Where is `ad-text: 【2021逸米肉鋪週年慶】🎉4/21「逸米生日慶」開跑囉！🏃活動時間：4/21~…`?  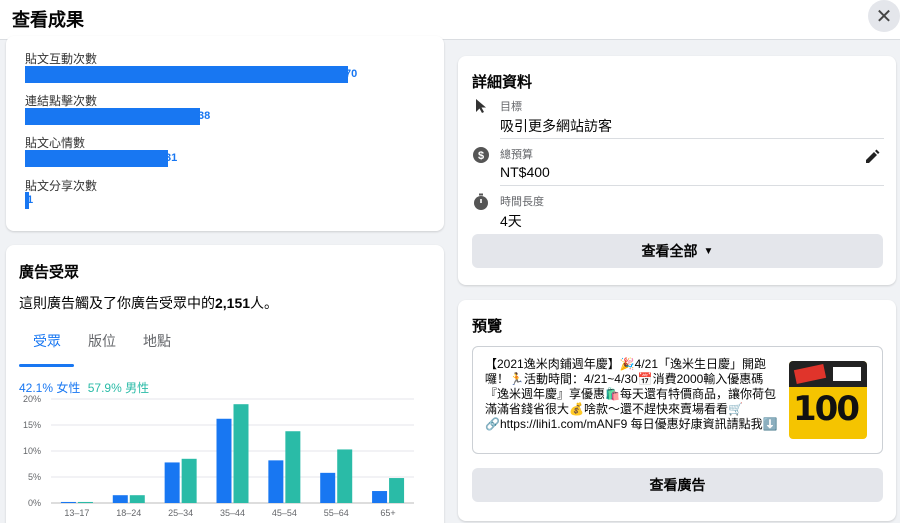
ad-text: 【2021逸米肉鋪週年慶】🎉4/21「逸米生日慶」開跑囉！🏃活動時間：4/21~… is located at coordinates (631, 394).